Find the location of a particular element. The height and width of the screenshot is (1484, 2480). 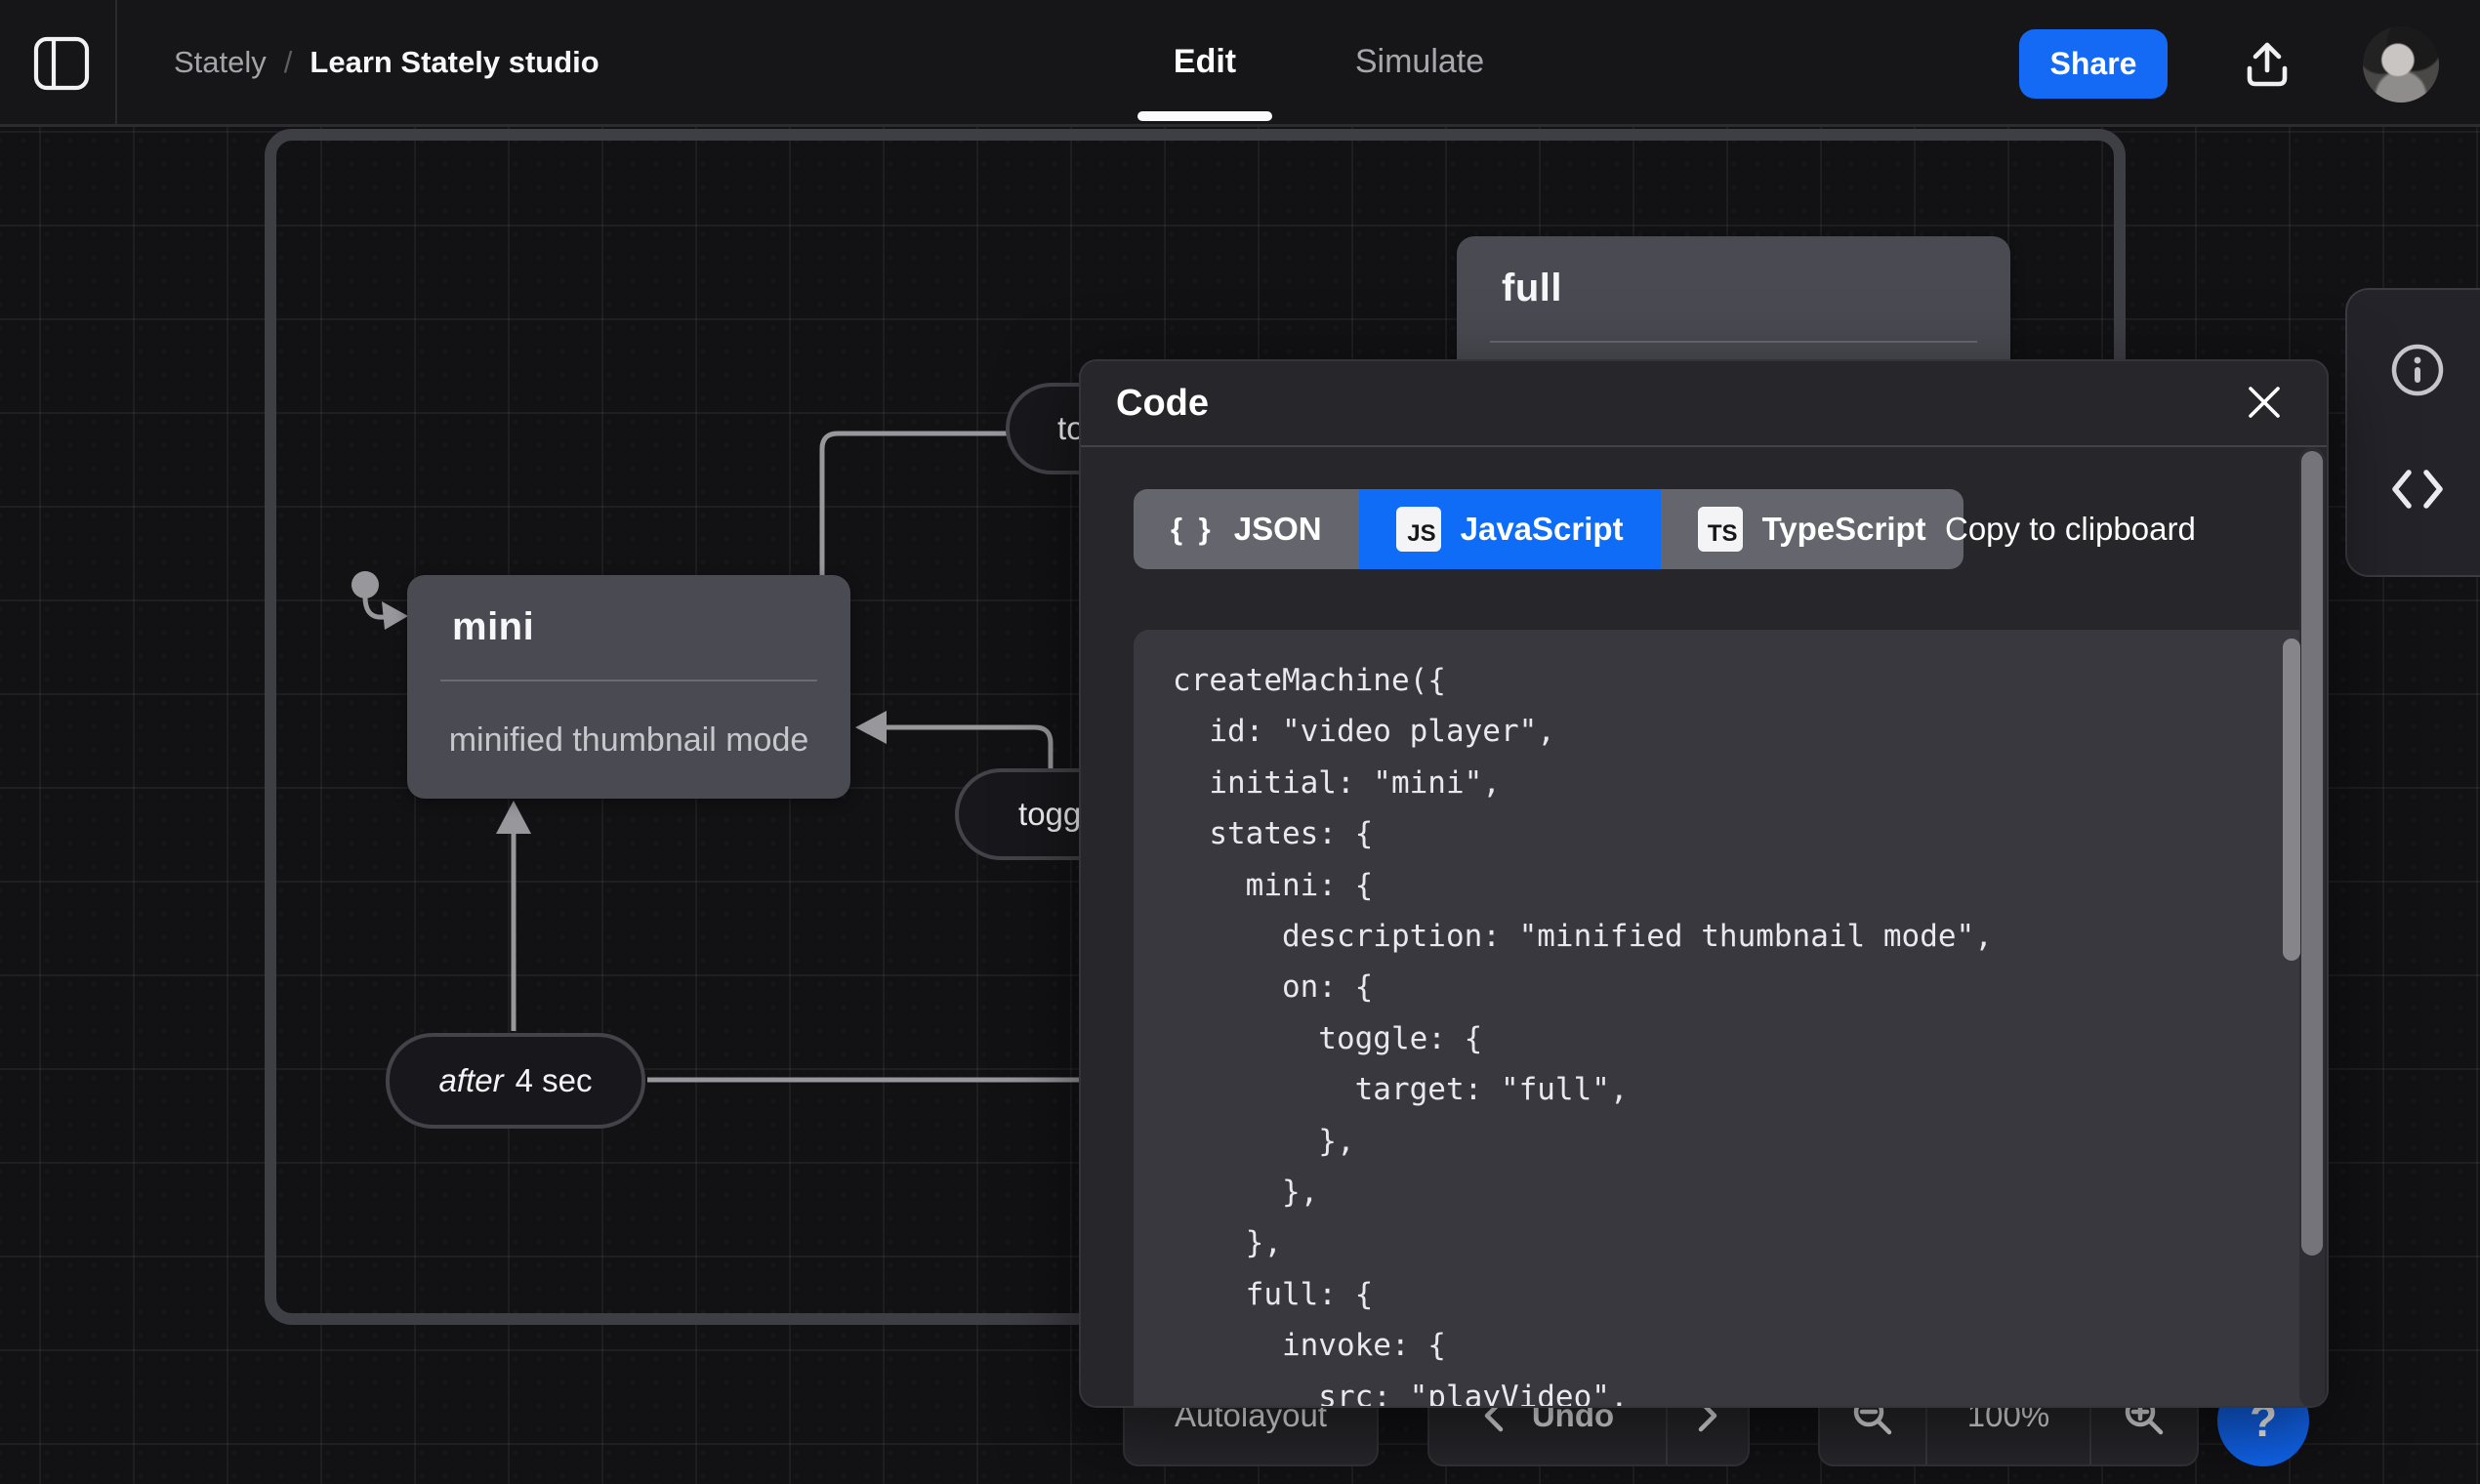

javascript-icon: JS is located at coordinates (1418, 529).